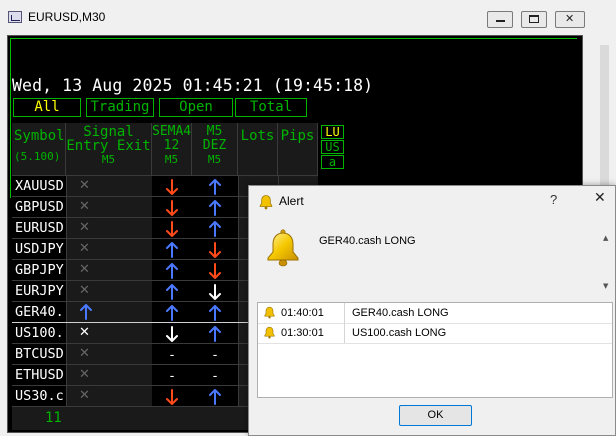 This screenshot has height=436, width=616. What do you see at coordinates (435, 415) in the screenshot?
I see `ok-button: OK` at bounding box center [435, 415].